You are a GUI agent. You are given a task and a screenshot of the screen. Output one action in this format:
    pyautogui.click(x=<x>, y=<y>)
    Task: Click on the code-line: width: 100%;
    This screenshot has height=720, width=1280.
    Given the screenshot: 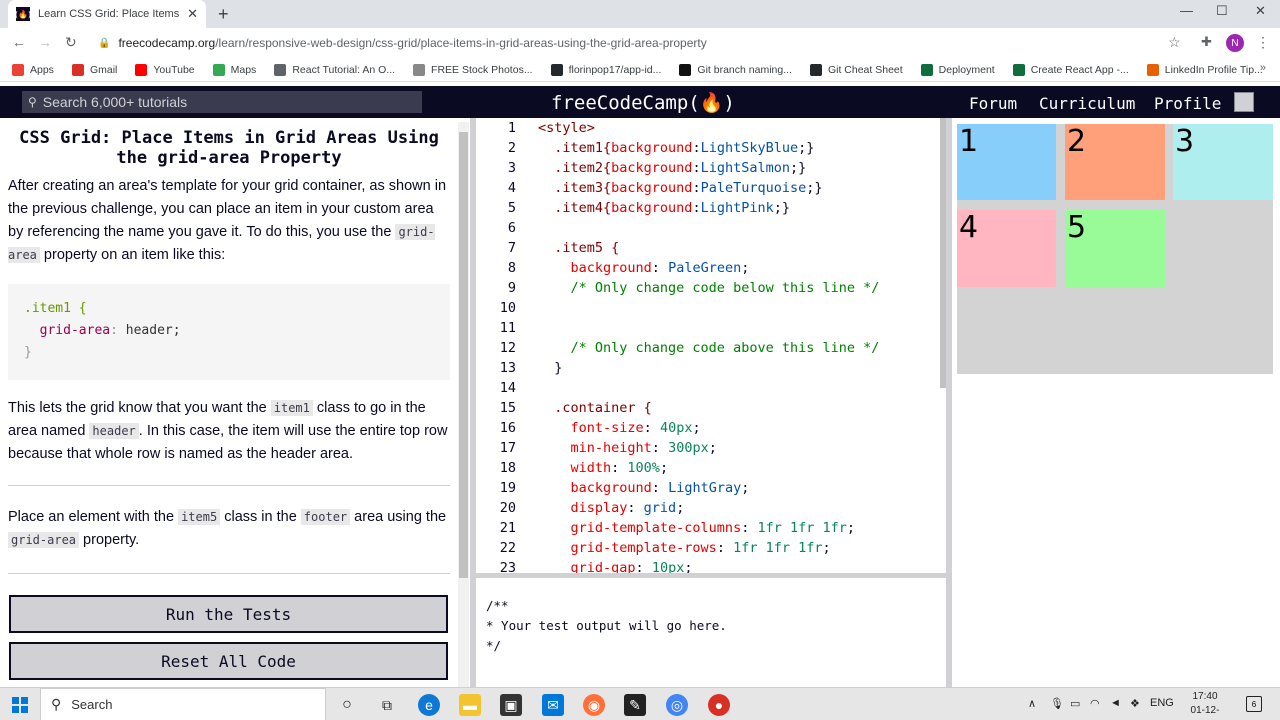 What is the action you would take?
    pyautogui.click(x=603, y=468)
    